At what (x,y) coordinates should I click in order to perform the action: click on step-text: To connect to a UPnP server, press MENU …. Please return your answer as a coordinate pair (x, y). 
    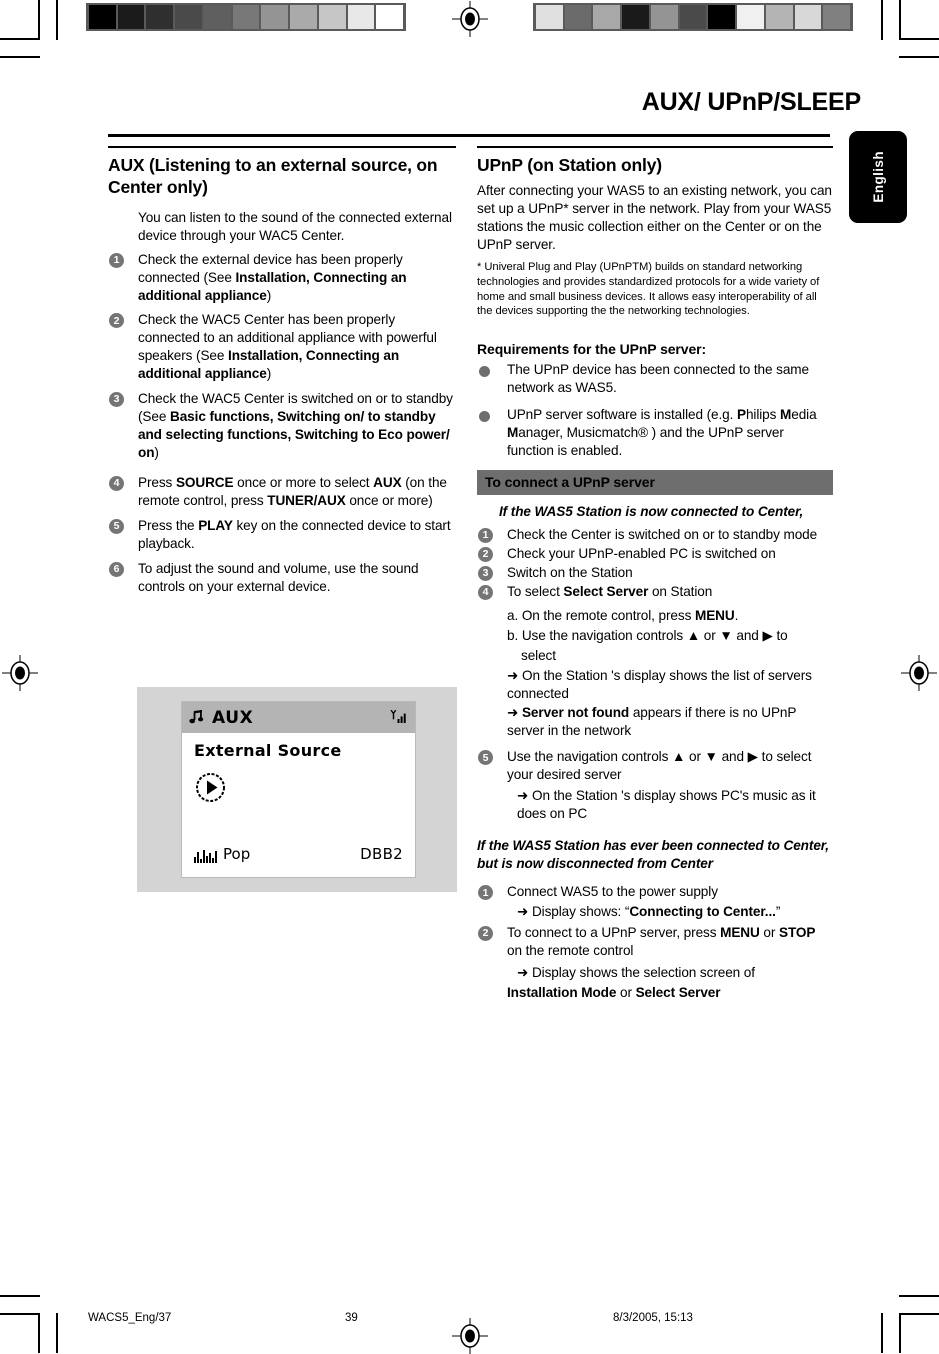
    Looking at the image, I should click on (661, 942).